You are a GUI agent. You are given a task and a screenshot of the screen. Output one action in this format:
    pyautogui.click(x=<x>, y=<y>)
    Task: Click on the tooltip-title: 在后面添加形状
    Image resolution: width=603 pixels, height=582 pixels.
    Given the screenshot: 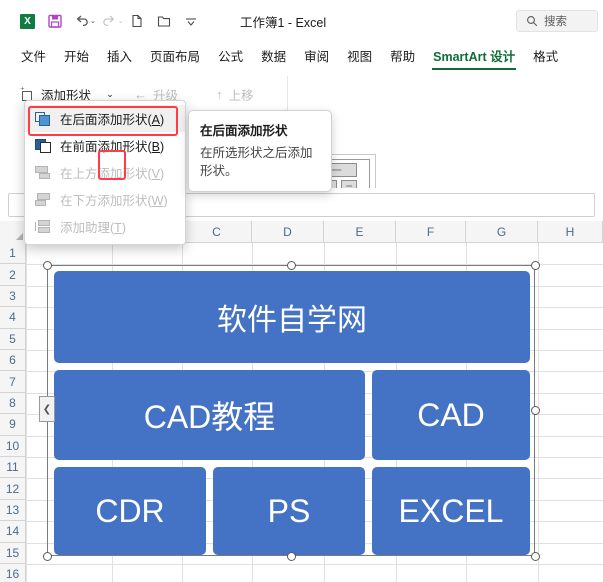 What is the action you would take?
    pyautogui.click(x=244, y=131)
    